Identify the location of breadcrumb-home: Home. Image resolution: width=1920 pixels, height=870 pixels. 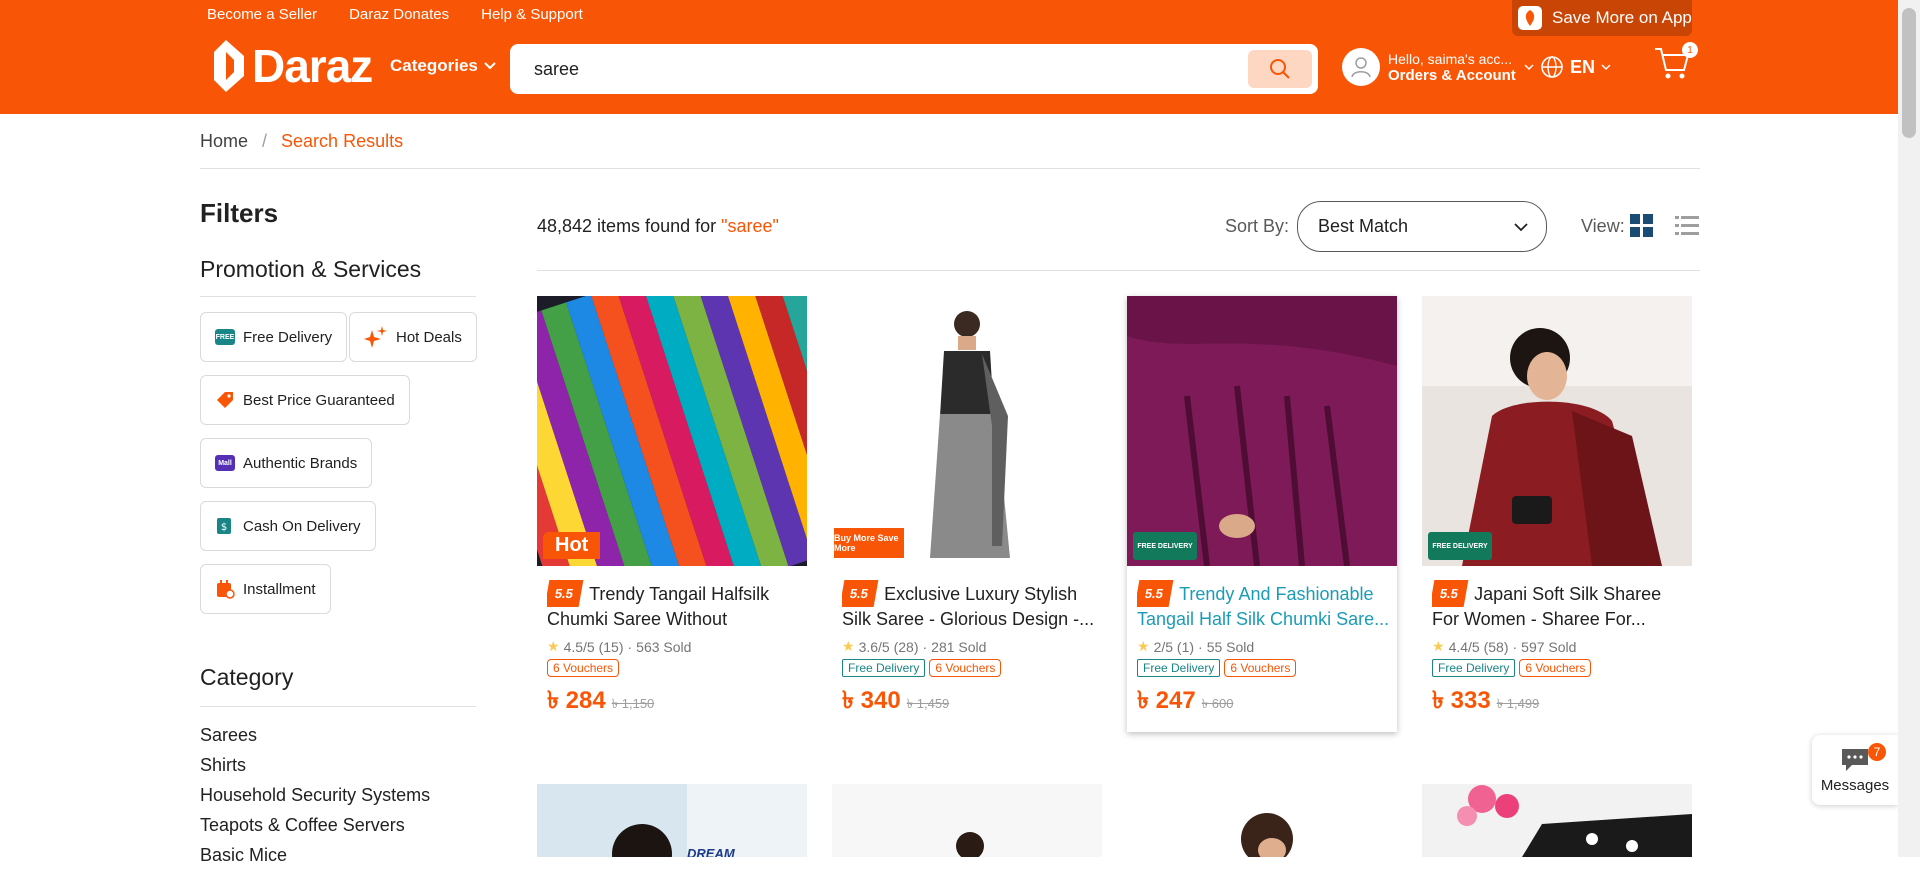
(224, 141).